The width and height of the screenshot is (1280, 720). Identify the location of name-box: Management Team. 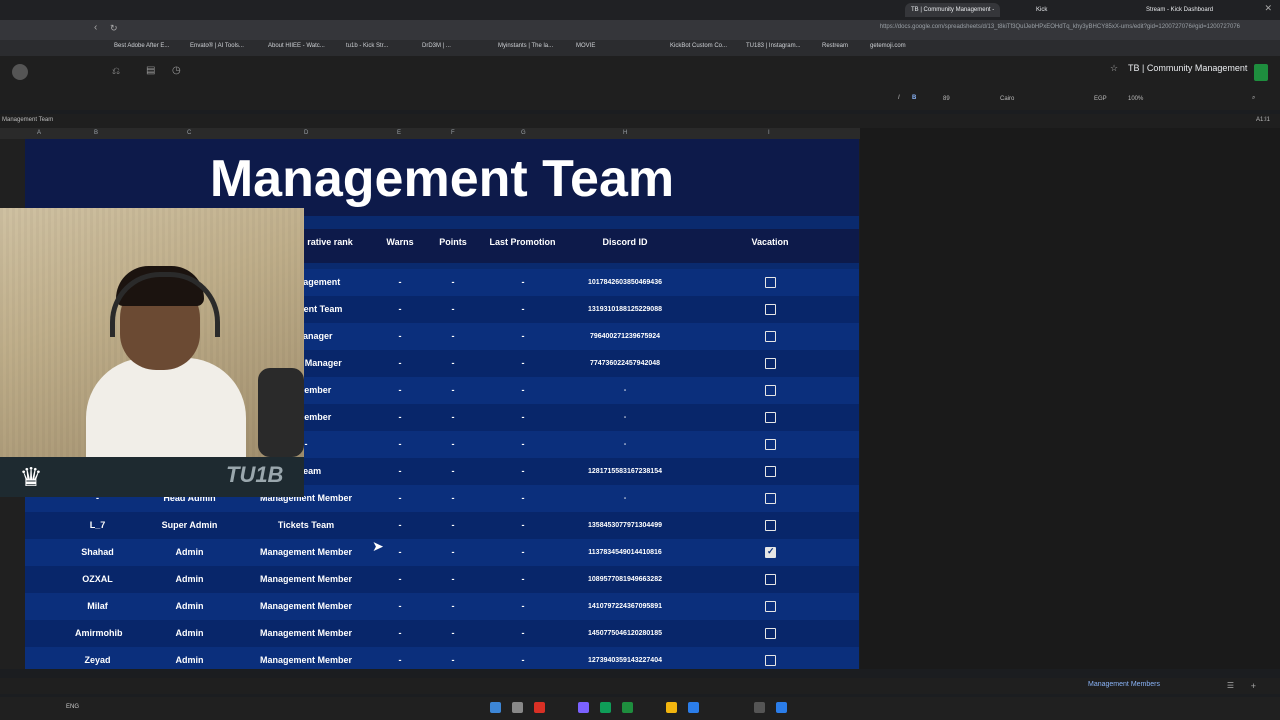
(27, 120).